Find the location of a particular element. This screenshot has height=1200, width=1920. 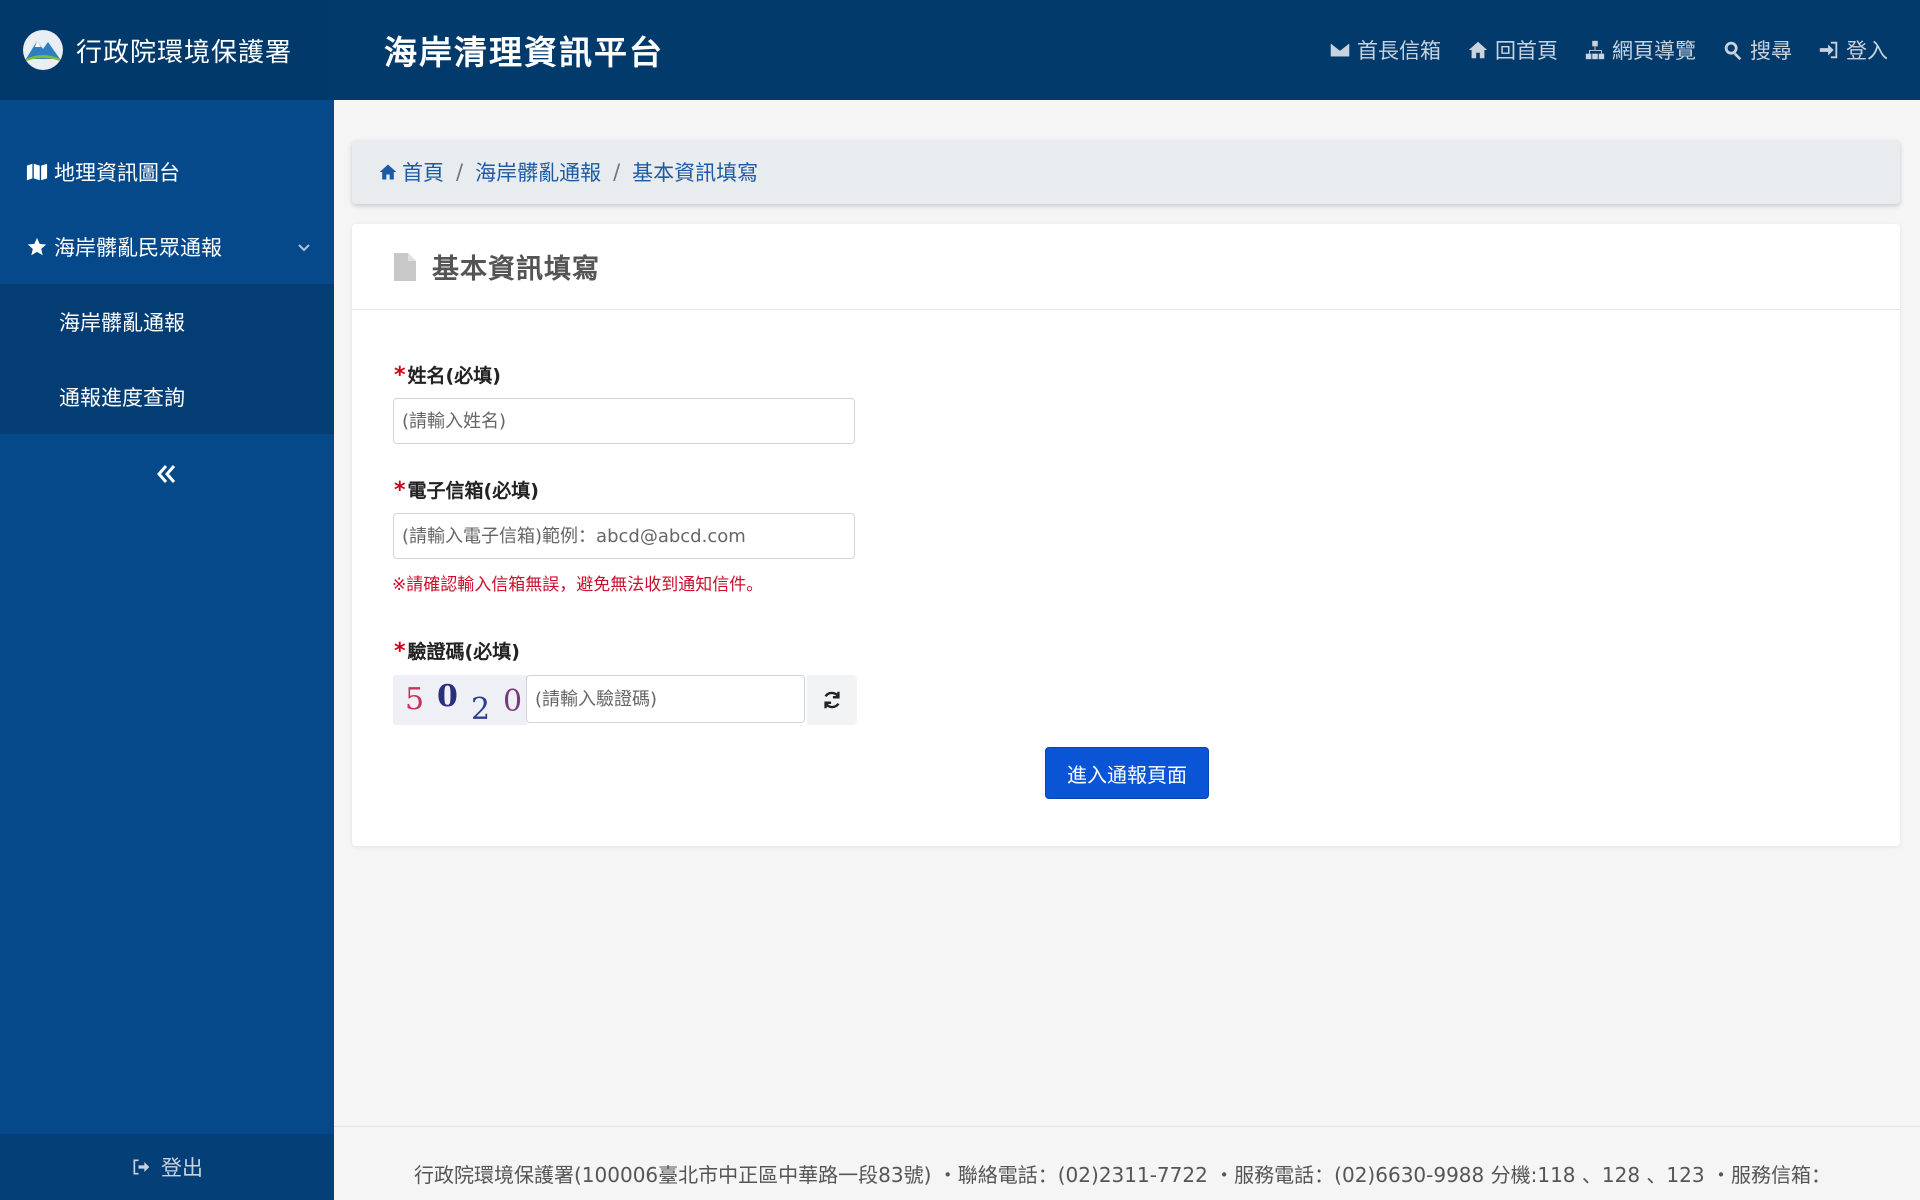

email-label: * 電子信箱(必填) is located at coordinates (466, 489).